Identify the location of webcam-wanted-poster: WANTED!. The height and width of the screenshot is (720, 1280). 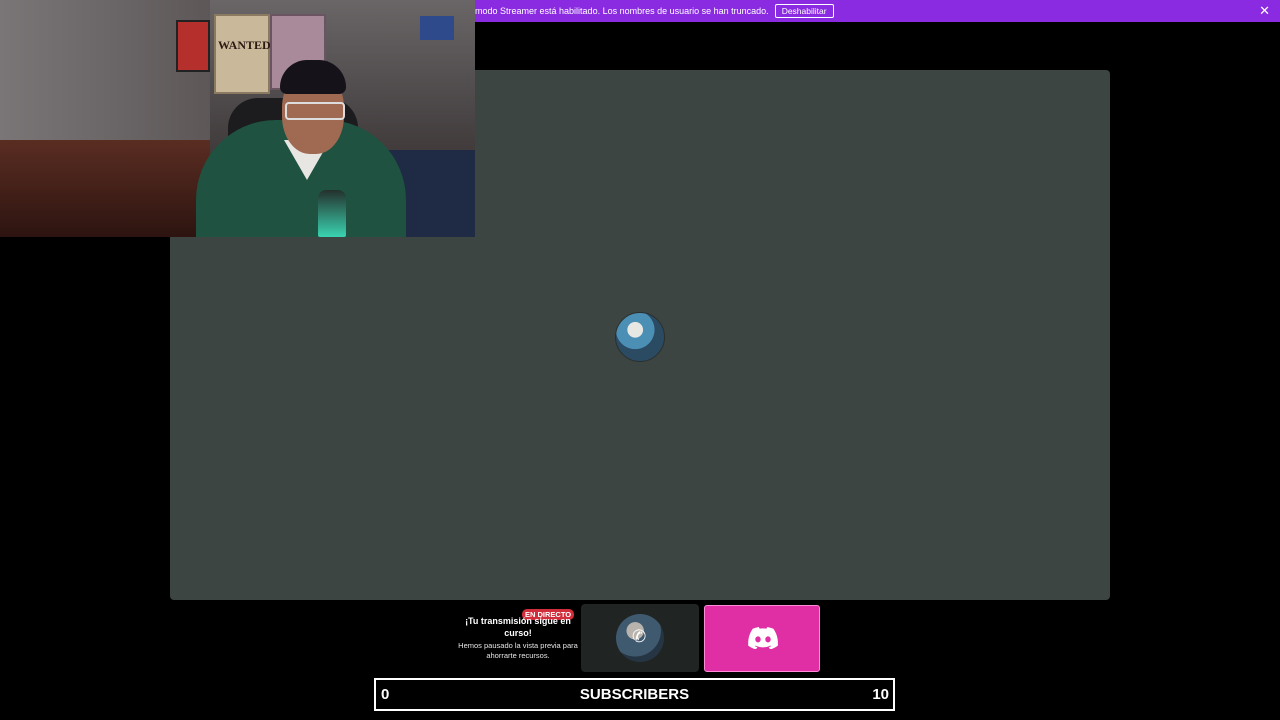
(244, 54).